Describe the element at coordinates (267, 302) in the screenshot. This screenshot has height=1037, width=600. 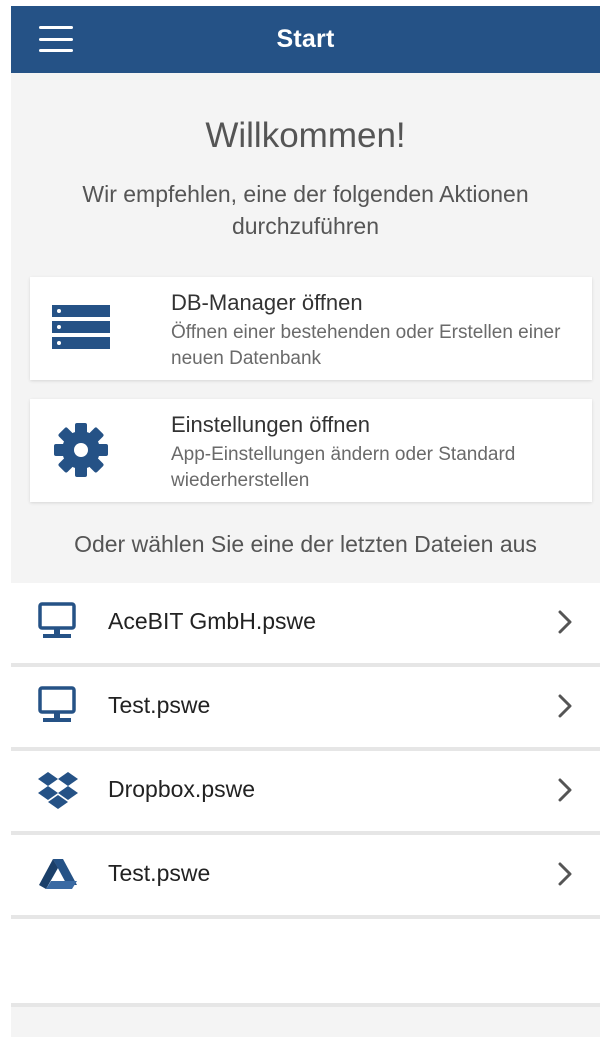
I see `db-manager-title: DB-Manager öffnen` at that location.